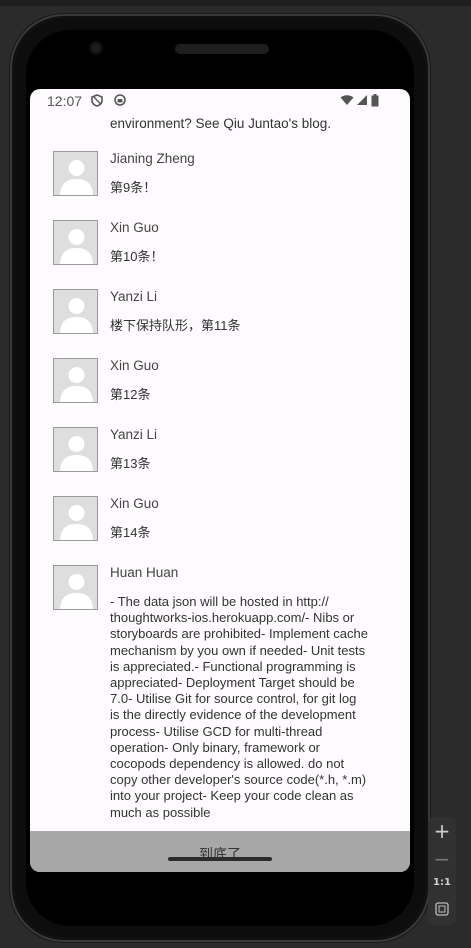 This screenshot has width=471, height=948. What do you see at coordinates (347, 102) in the screenshot?
I see `wifi-icon` at bounding box center [347, 102].